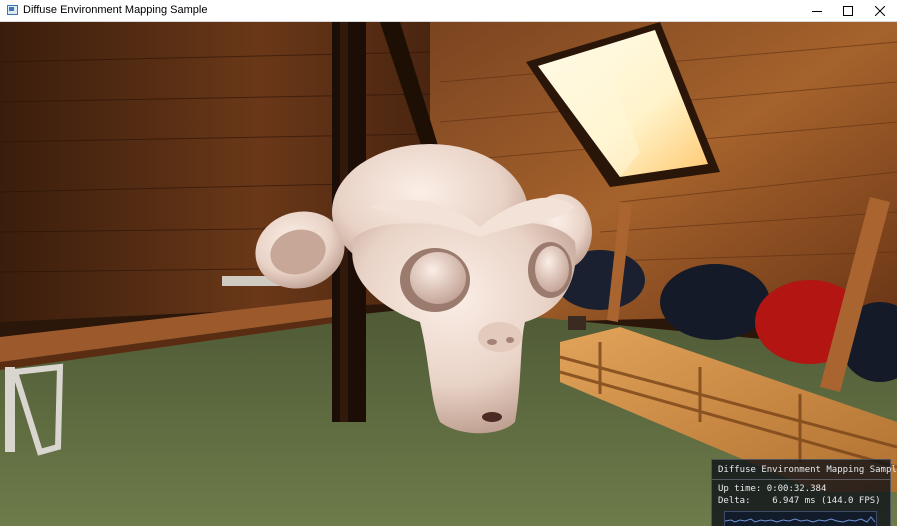 This screenshot has width=897, height=526. Describe the element at coordinates (807, 470) in the screenshot. I see `overlay-title: Diffuse Environment Mapping Sample` at that location.